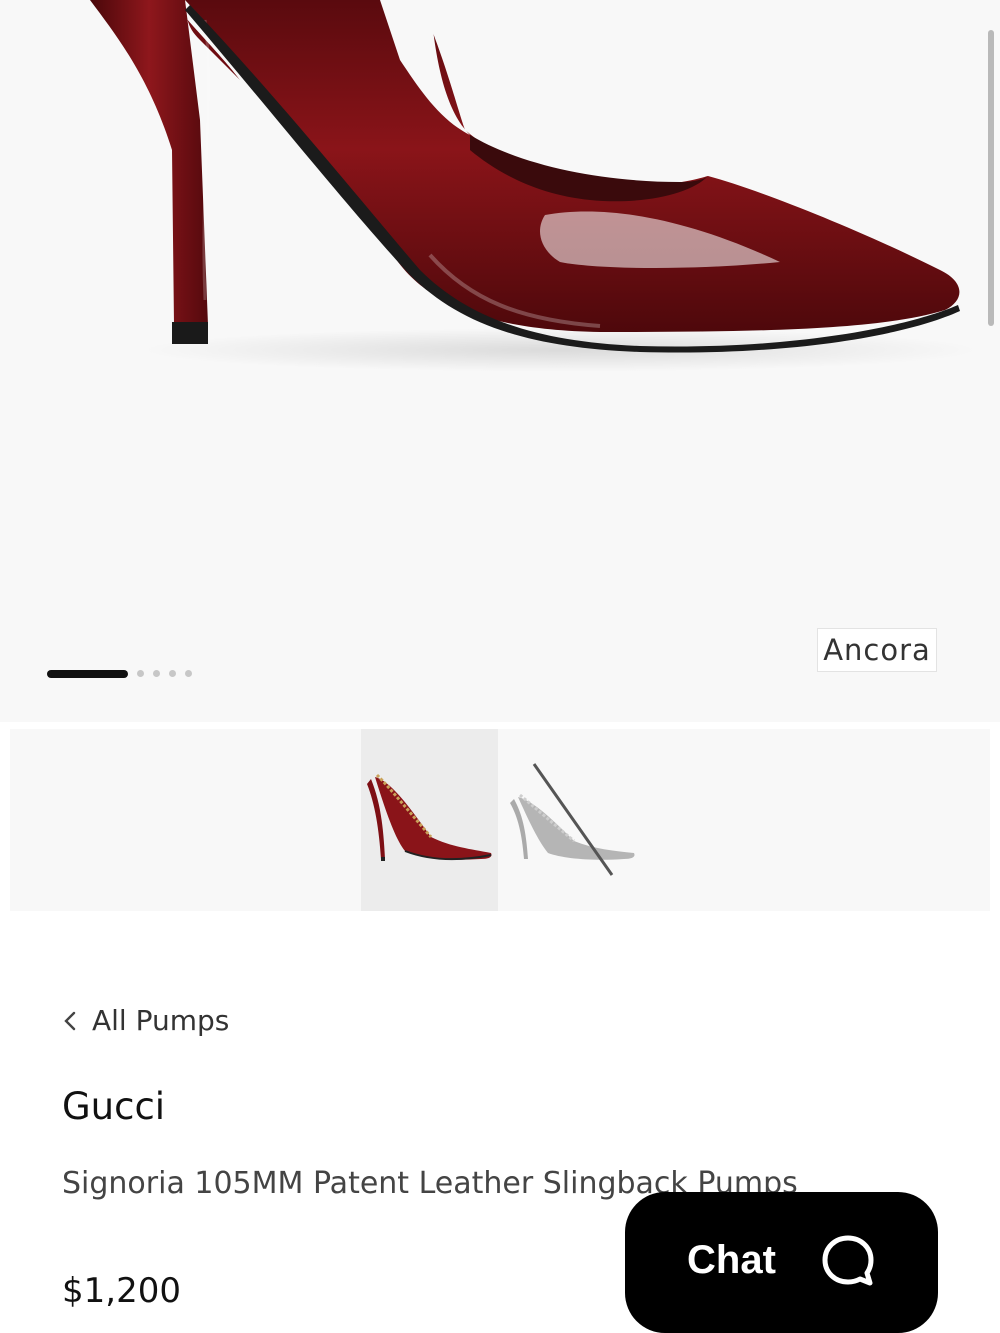  What do you see at coordinates (877, 650) in the screenshot?
I see `color-name-chip: Ancora` at bounding box center [877, 650].